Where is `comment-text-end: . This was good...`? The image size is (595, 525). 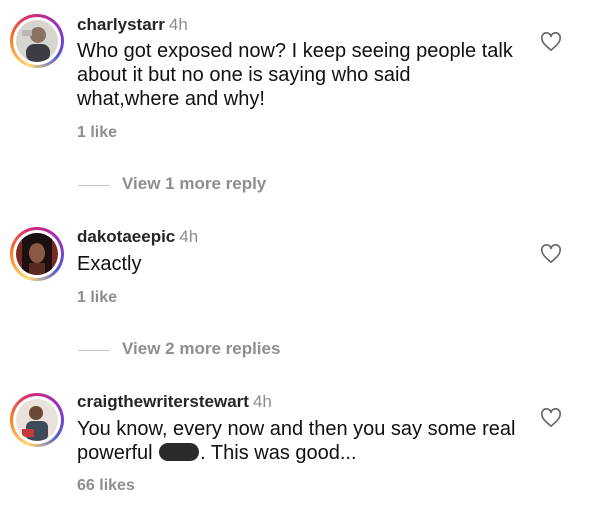 comment-text-end: . This was good... is located at coordinates (278, 453).